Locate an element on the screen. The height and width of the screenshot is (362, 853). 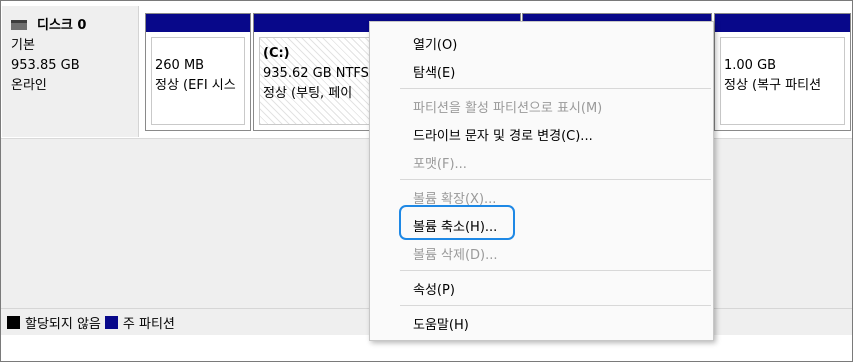
menu-item-label: 열기(O) is located at coordinates (435, 45).